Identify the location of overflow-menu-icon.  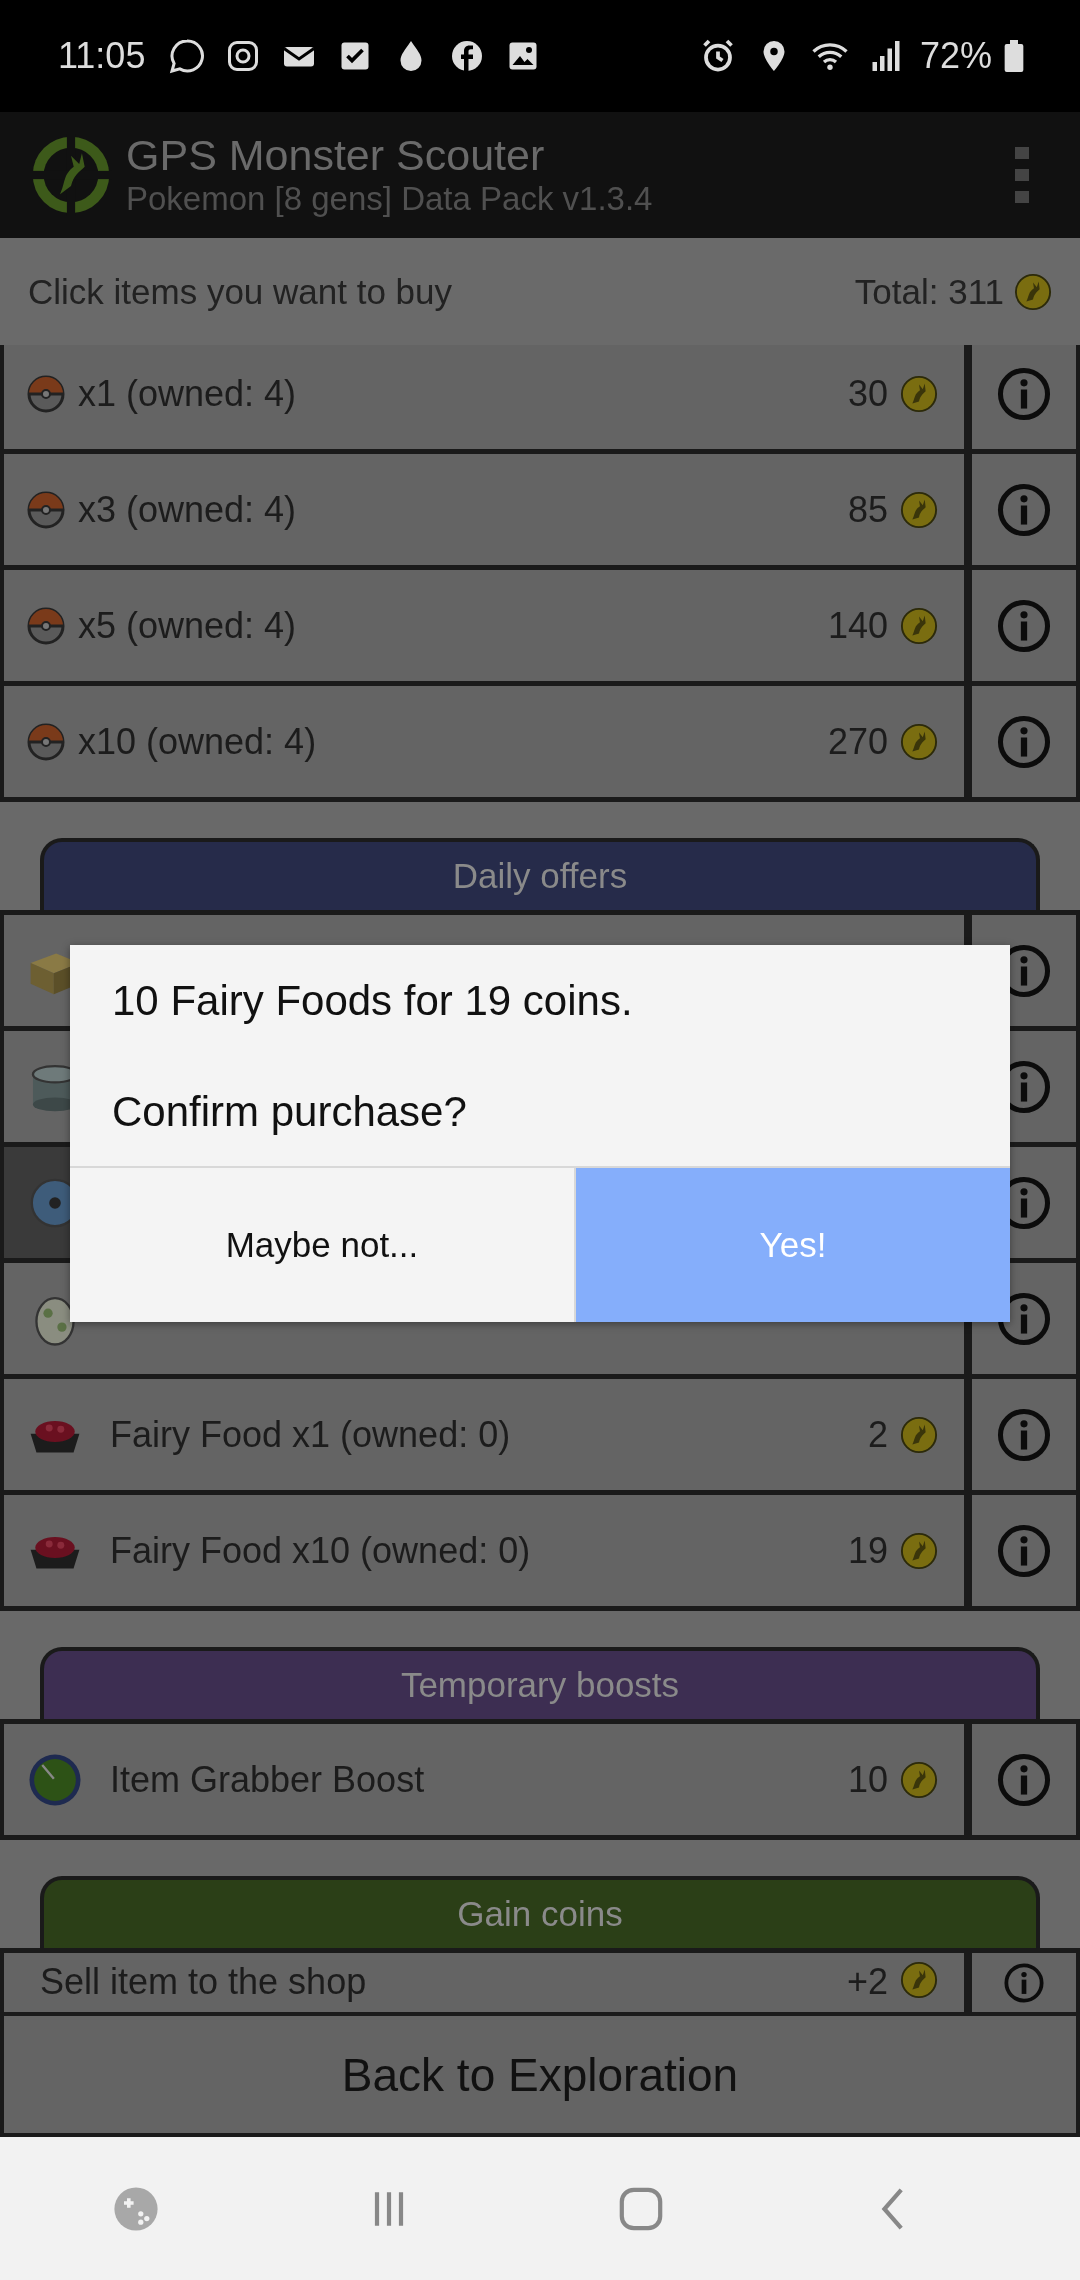
(1022, 175).